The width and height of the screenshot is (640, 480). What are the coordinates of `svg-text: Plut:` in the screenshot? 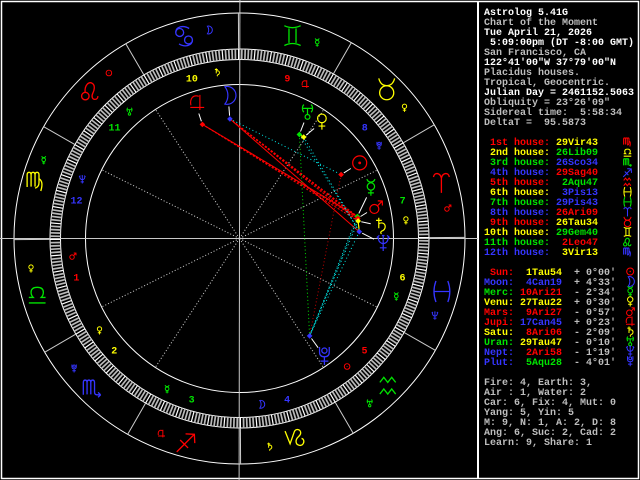 It's located at (499, 363).